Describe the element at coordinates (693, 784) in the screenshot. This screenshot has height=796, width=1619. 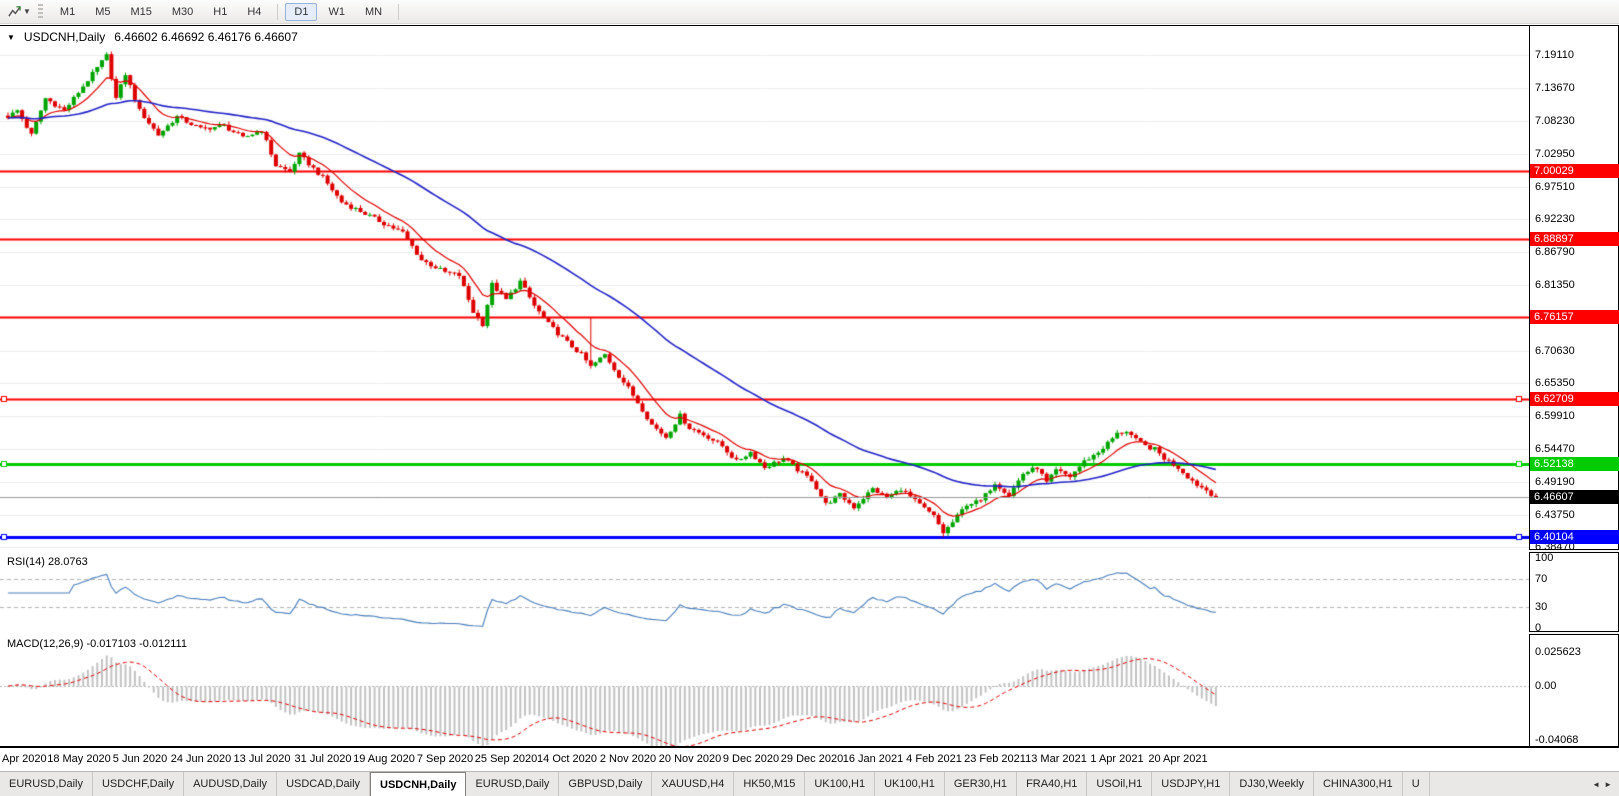
I see `chart-tab-xauusd-h4: XAUUSD,H4` at that location.